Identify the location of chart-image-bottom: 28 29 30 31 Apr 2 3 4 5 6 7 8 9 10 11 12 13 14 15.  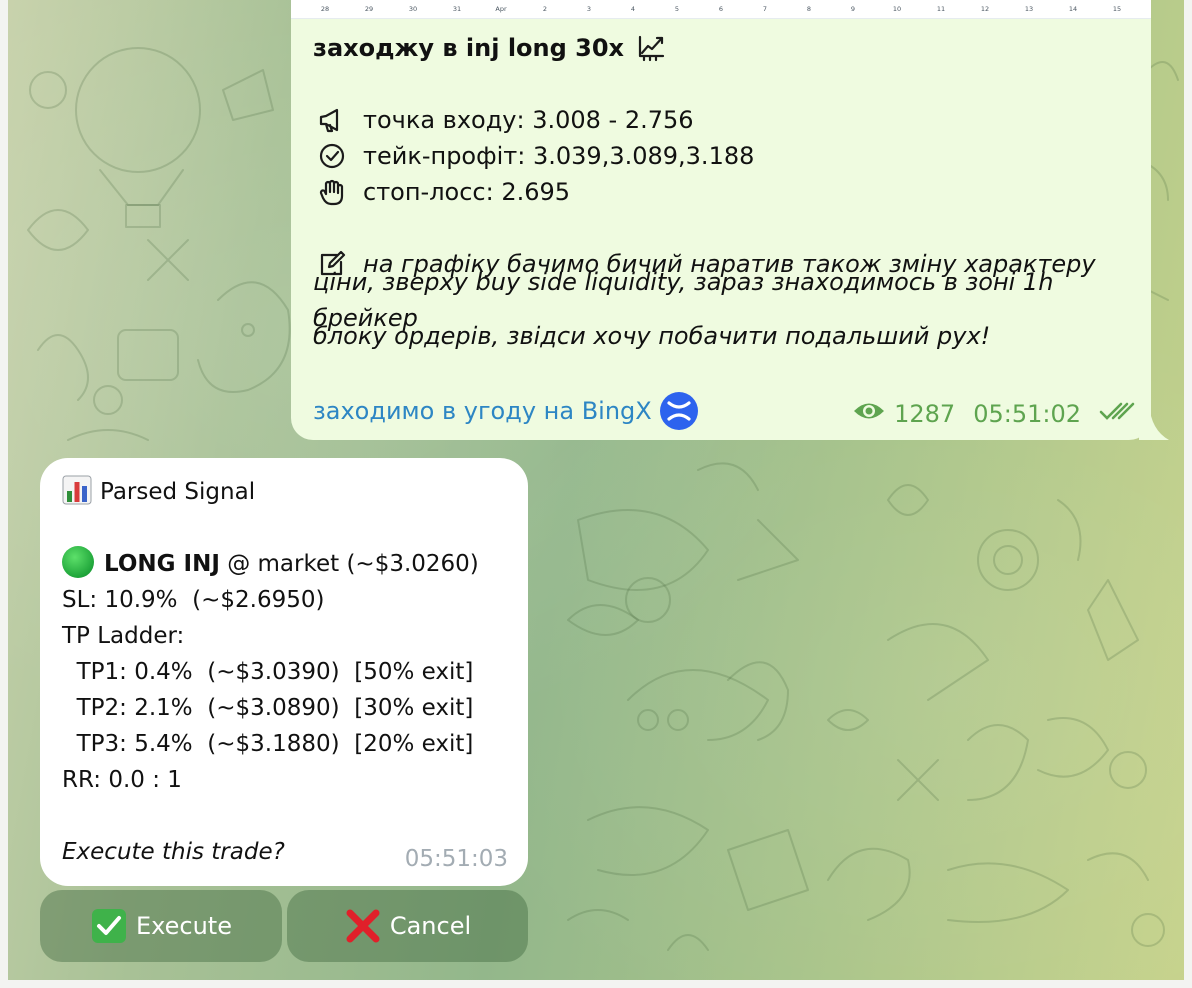
(721, 9).